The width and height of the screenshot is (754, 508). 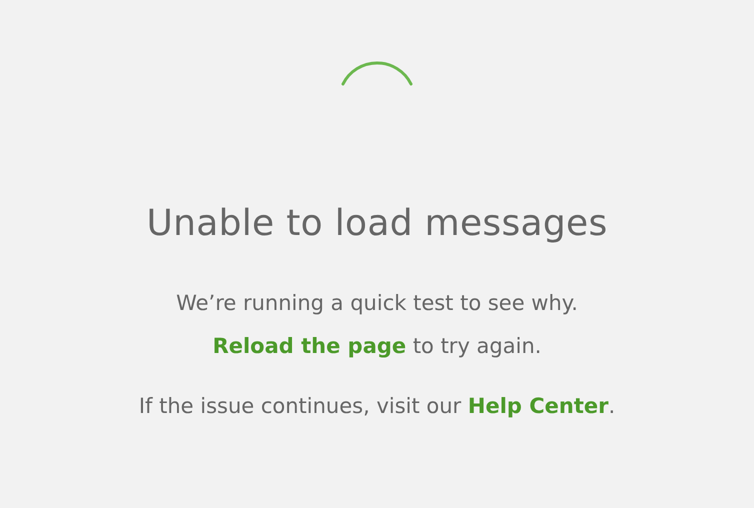 I want to click on help-center-link: Help Center, so click(x=538, y=406).